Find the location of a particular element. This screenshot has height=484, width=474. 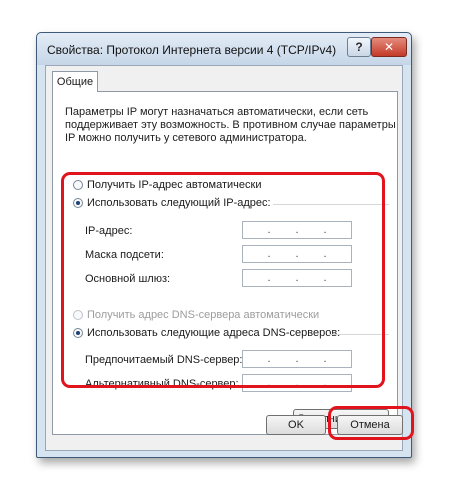

ip-auto-radio is located at coordinates (78, 185).